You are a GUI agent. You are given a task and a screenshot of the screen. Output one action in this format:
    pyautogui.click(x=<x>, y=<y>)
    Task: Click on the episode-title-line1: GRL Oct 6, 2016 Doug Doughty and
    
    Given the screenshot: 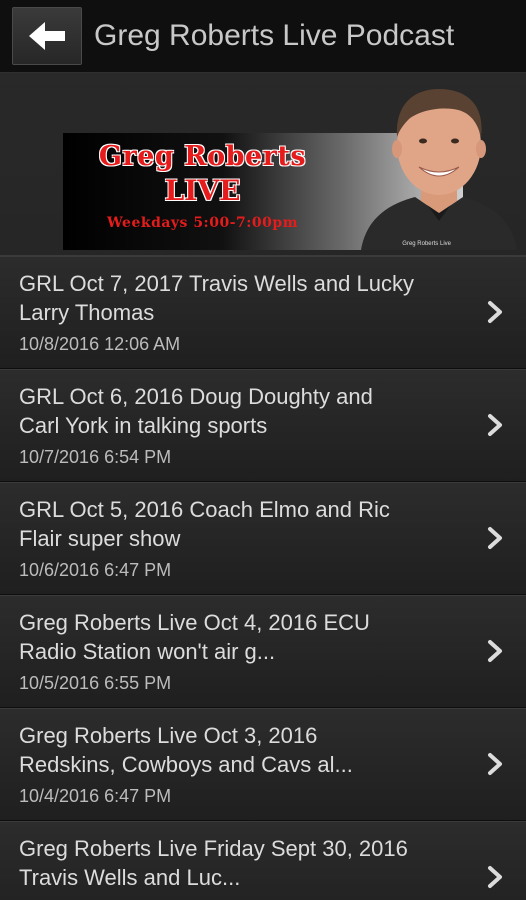 What is the action you would take?
    pyautogui.click(x=196, y=396)
    